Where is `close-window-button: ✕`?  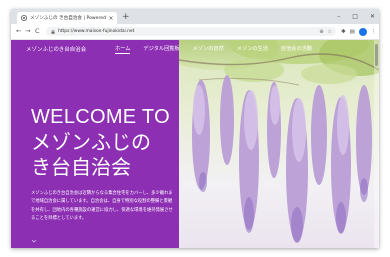
close-window-button: ✕ is located at coordinates (372, 16).